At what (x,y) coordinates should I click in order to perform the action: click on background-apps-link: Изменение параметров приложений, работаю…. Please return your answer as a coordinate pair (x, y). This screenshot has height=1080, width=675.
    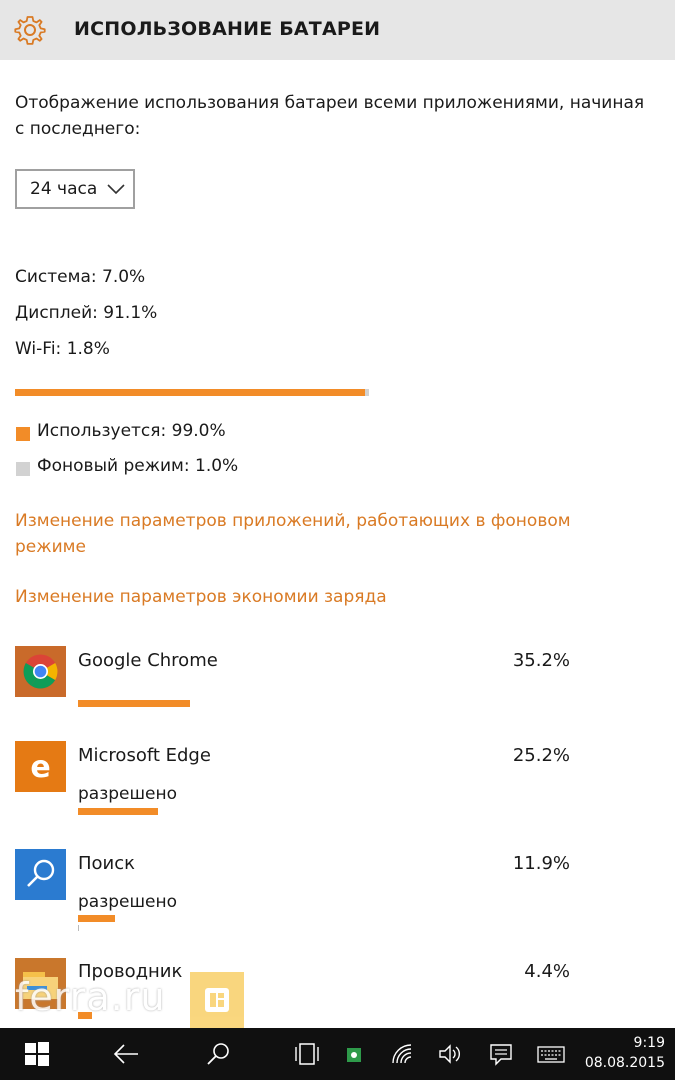
    Looking at the image, I should click on (325, 534).